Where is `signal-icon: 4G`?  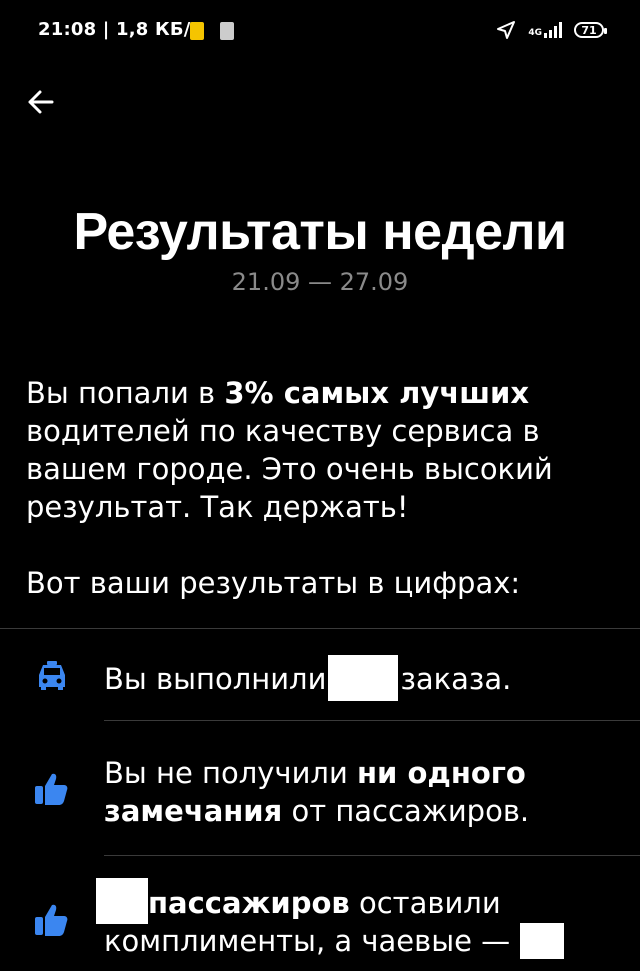
signal-icon: 4G is located at coordinates (545, 30).